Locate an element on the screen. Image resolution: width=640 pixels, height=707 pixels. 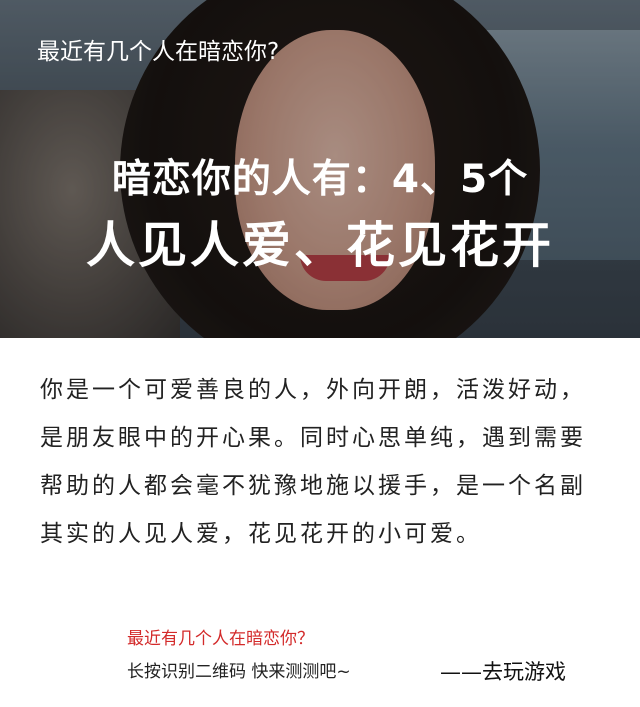
result-tagline-heading: 人见人爱、花见花开 is located at coordinates (319, 245).